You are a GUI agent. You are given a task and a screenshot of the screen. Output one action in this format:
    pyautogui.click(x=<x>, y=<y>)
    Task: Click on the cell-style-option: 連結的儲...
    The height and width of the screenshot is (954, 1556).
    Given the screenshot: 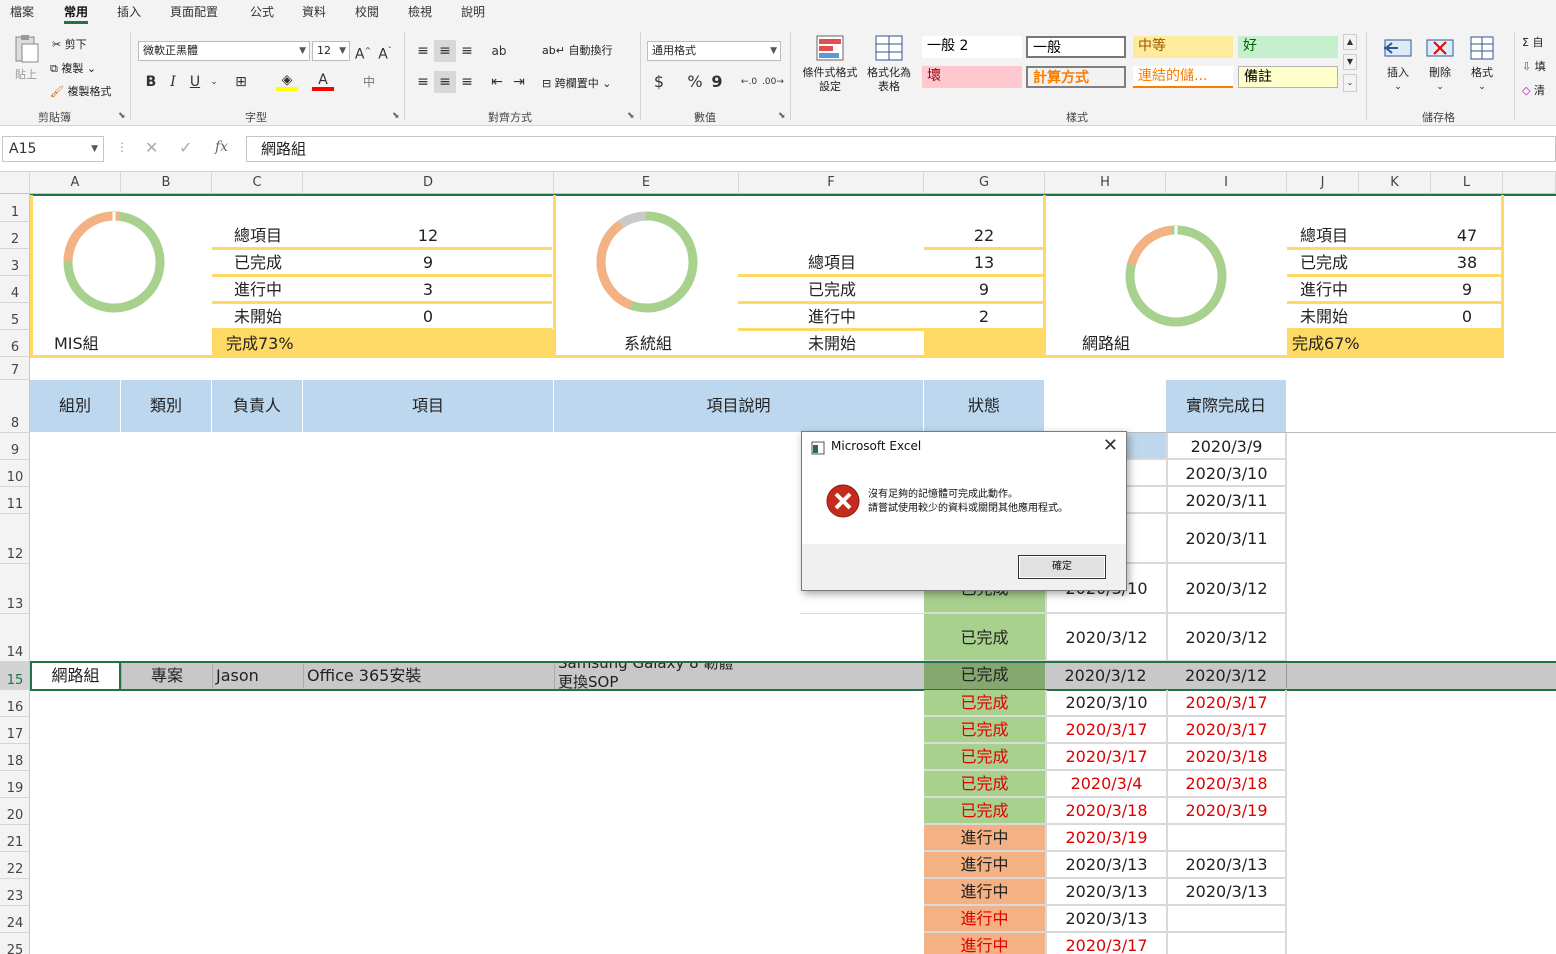 What is the action you would take?
    pyautogui.click(x=1183, y=77)
    